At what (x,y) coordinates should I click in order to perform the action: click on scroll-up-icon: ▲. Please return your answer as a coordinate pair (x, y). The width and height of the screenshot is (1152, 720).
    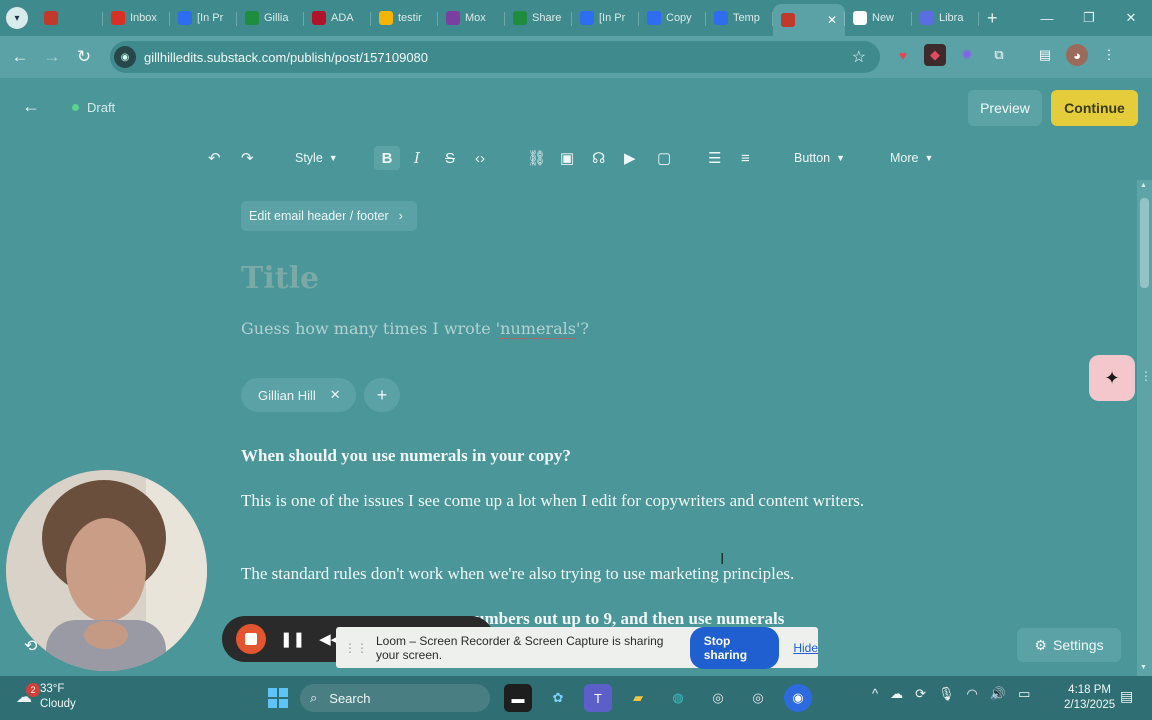
    Looking at the image, I should click on (1143, 185).